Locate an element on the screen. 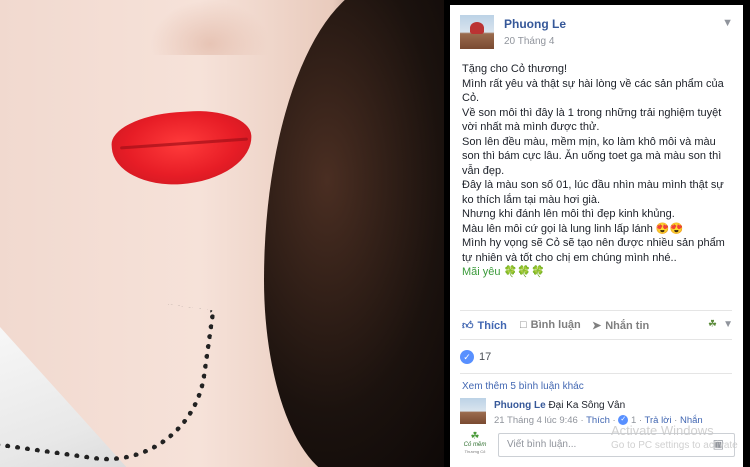 The height and width of the screenshot is (467, 750). photo-necklace is located at coordinates (108, 373).